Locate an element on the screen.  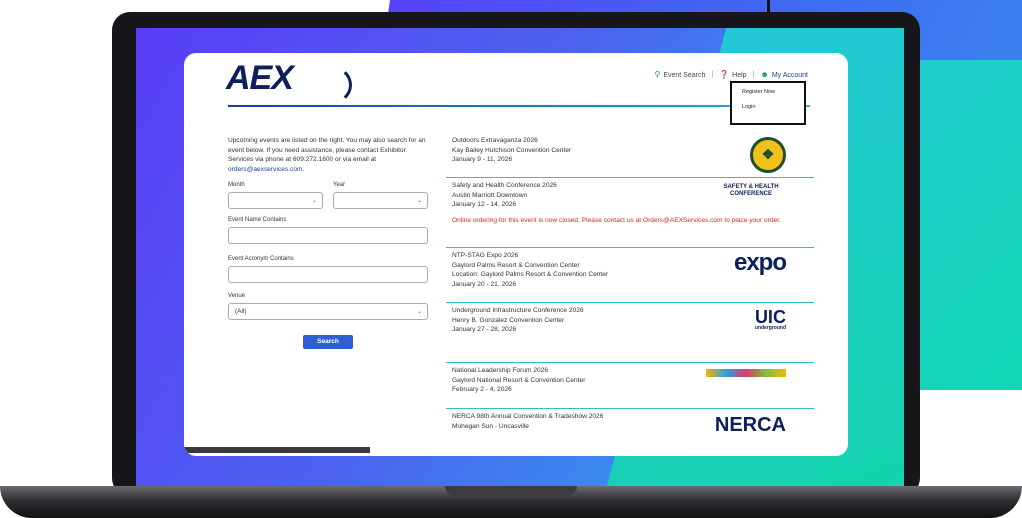
logo-arc-icon is located at coordinates (329, 85).